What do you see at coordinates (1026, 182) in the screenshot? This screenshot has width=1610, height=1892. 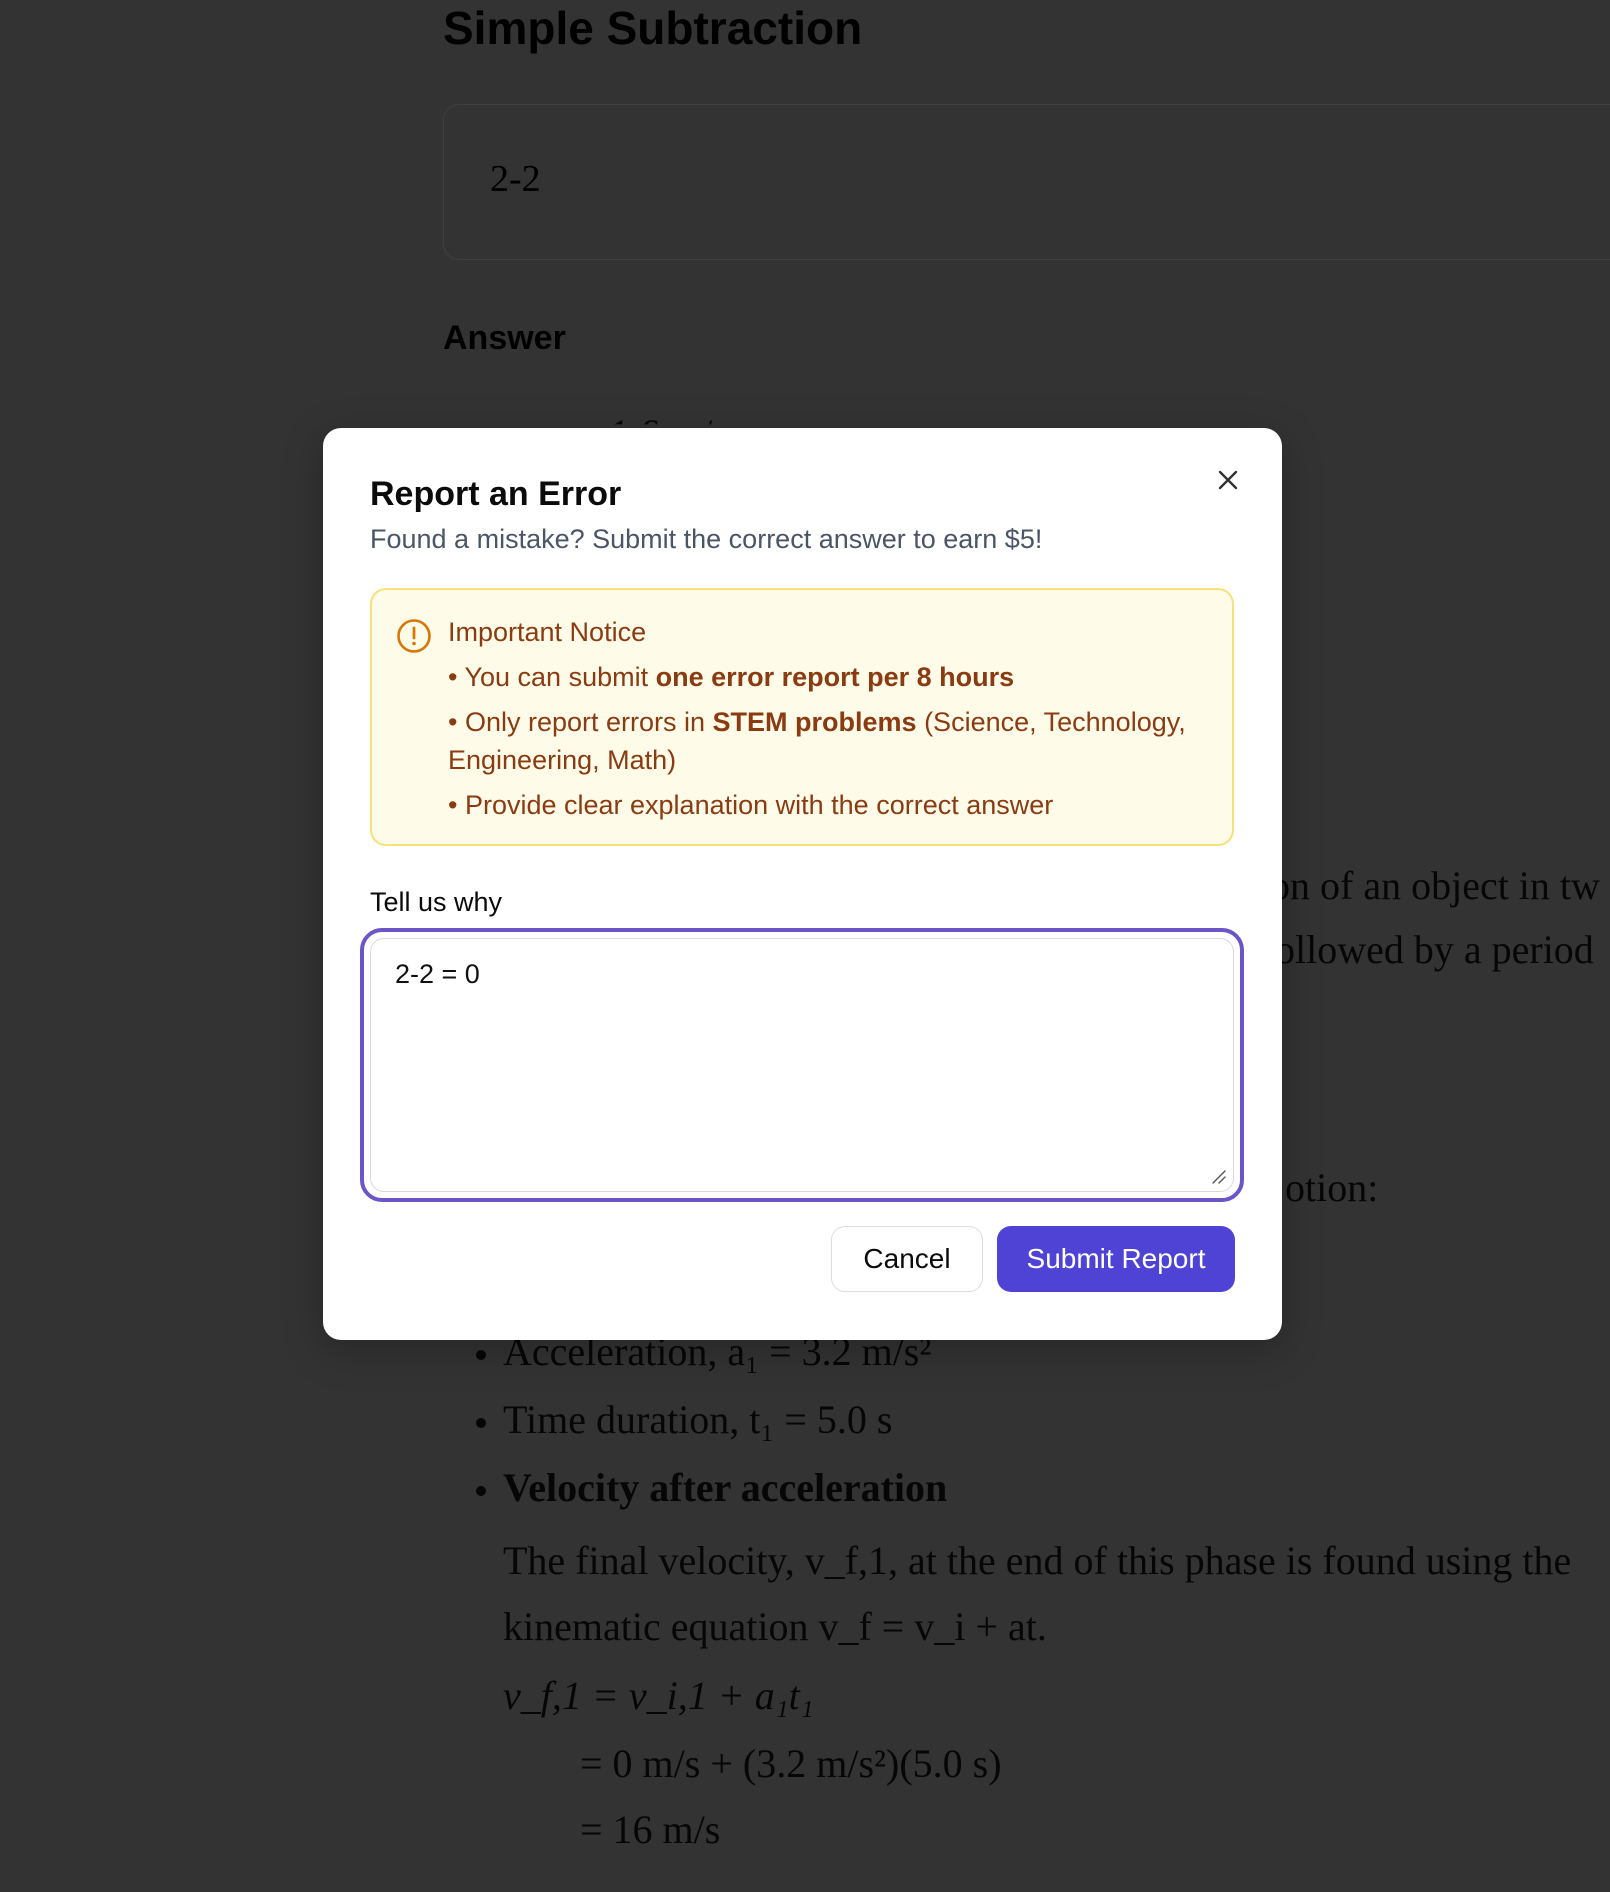 I see `question-box: 2-2` at bounding box center [1026, 182].